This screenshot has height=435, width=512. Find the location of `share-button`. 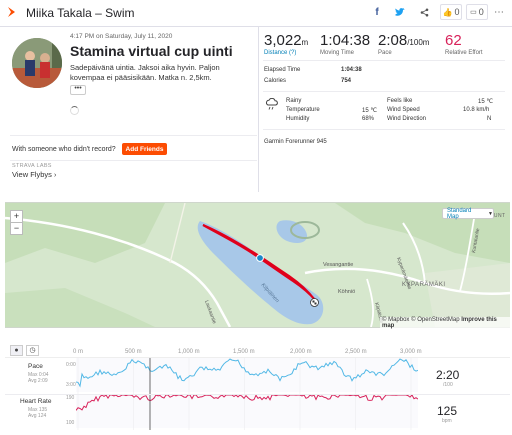

share-button is located at coordinates (424, 12).